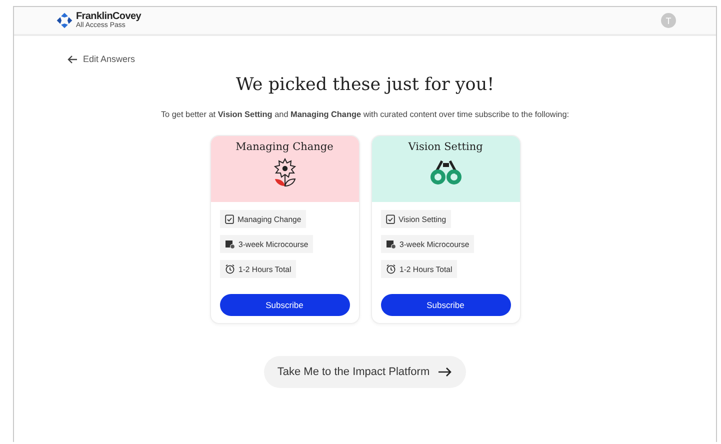 This screenshot has width=721, height=444. I want to click on back-link: Edit Answers, so click(101, 59).